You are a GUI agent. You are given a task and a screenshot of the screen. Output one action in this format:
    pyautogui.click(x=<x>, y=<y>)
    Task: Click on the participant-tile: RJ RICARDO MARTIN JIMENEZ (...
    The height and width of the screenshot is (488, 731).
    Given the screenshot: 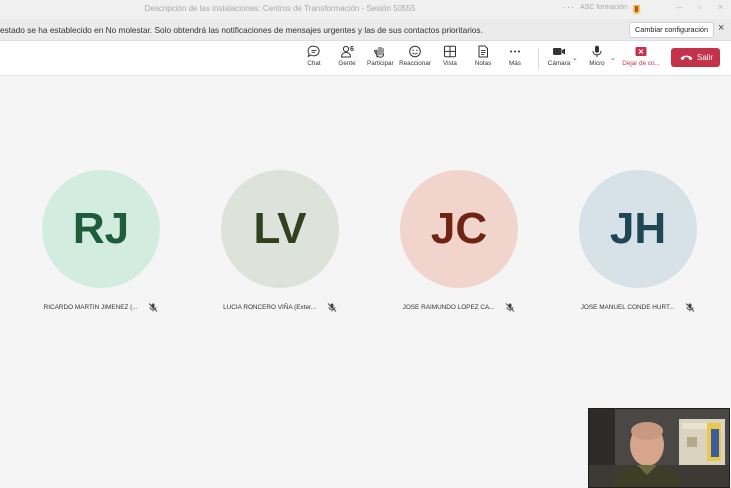 What is the action you would take?
    pyautogui.click(x=101, y=241)
    